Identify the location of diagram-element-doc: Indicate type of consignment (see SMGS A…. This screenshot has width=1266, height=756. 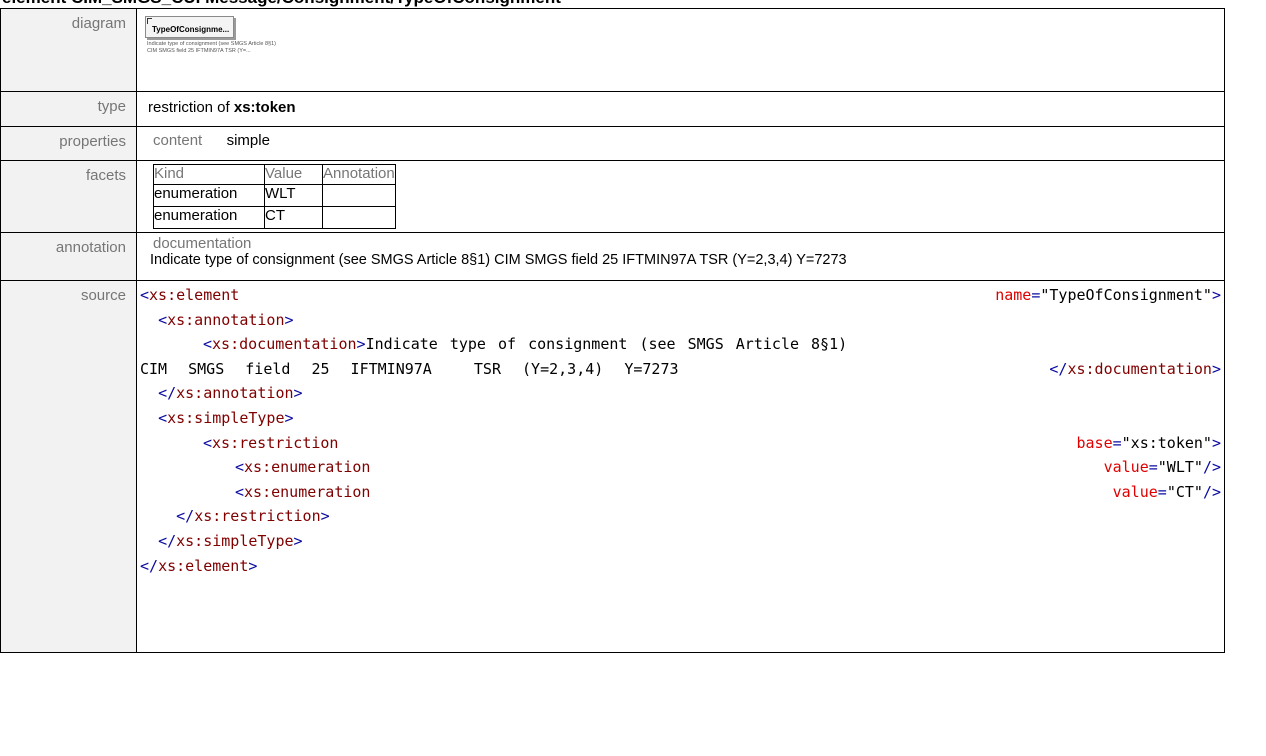
(212, 47).